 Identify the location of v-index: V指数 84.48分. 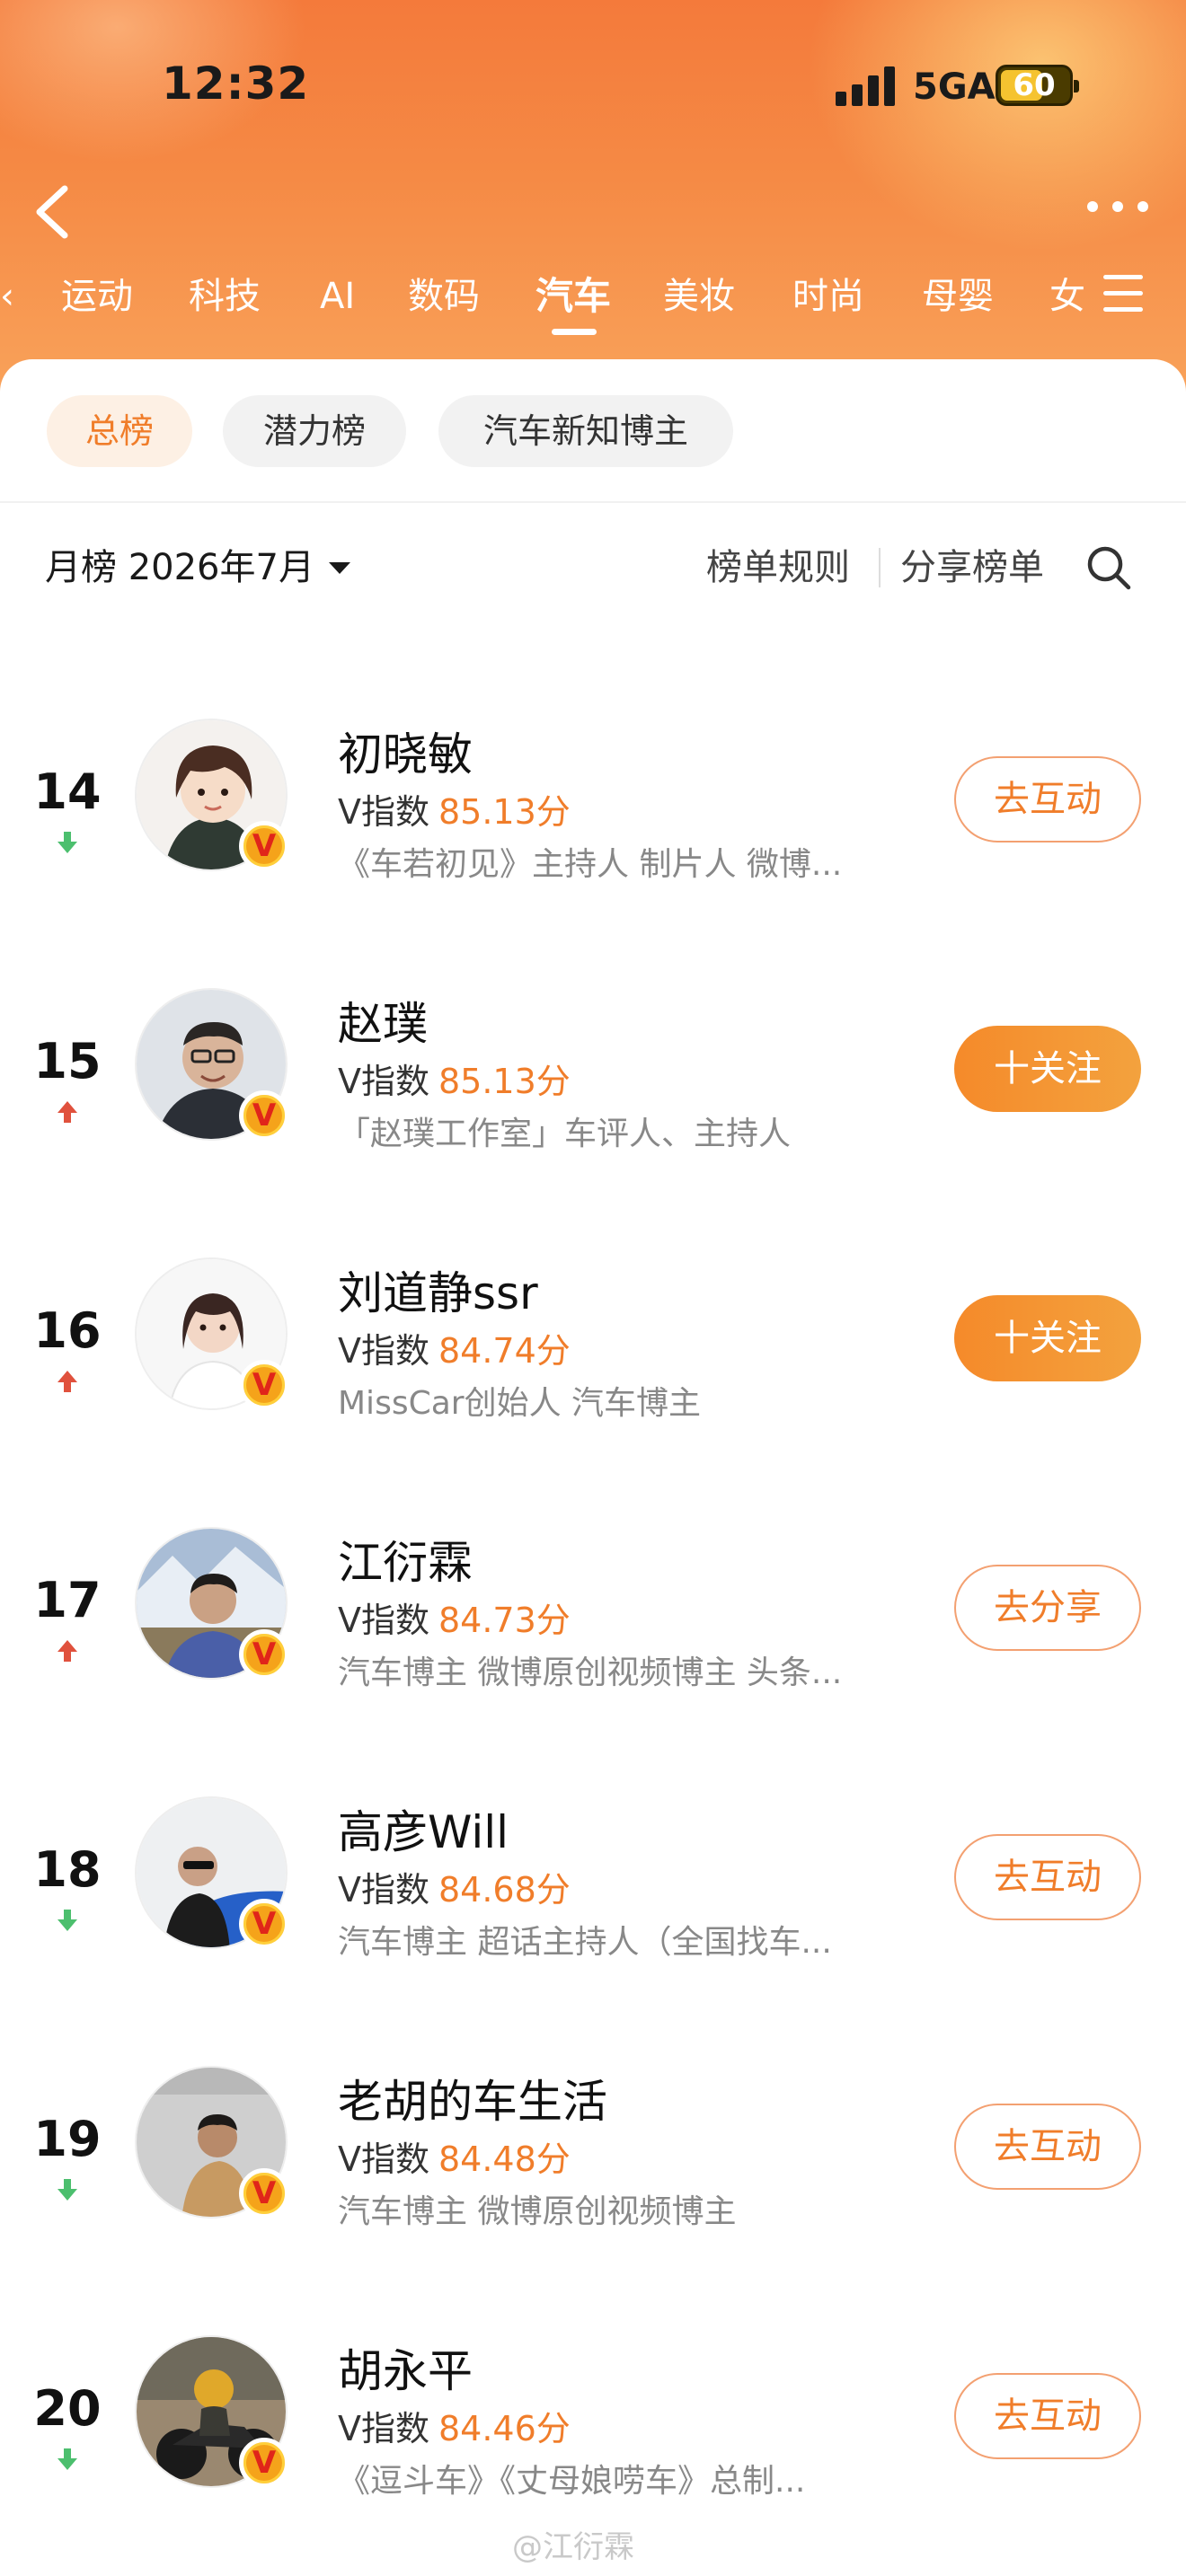
(454, 2159).